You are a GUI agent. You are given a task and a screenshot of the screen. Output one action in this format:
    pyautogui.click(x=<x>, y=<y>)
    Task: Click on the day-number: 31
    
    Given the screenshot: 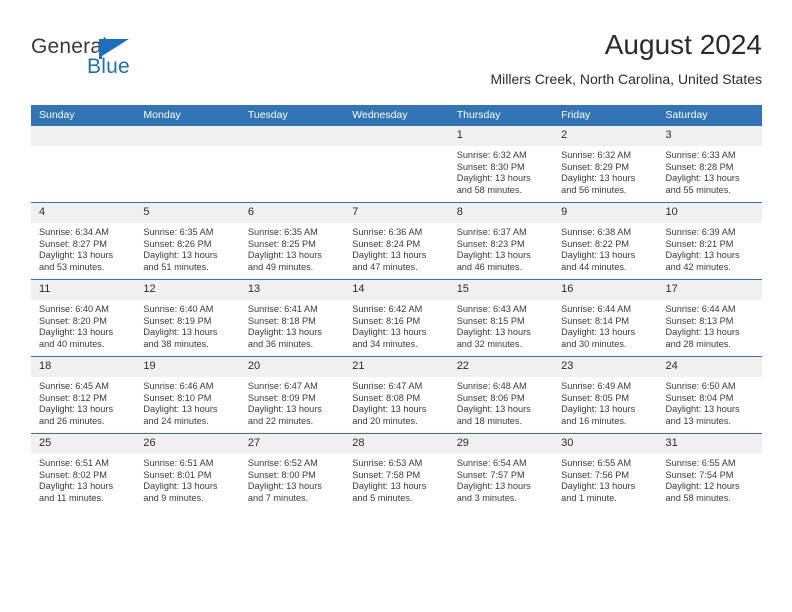 What is the action you would take?
    pyautogui.click(x=709, y=444)
    